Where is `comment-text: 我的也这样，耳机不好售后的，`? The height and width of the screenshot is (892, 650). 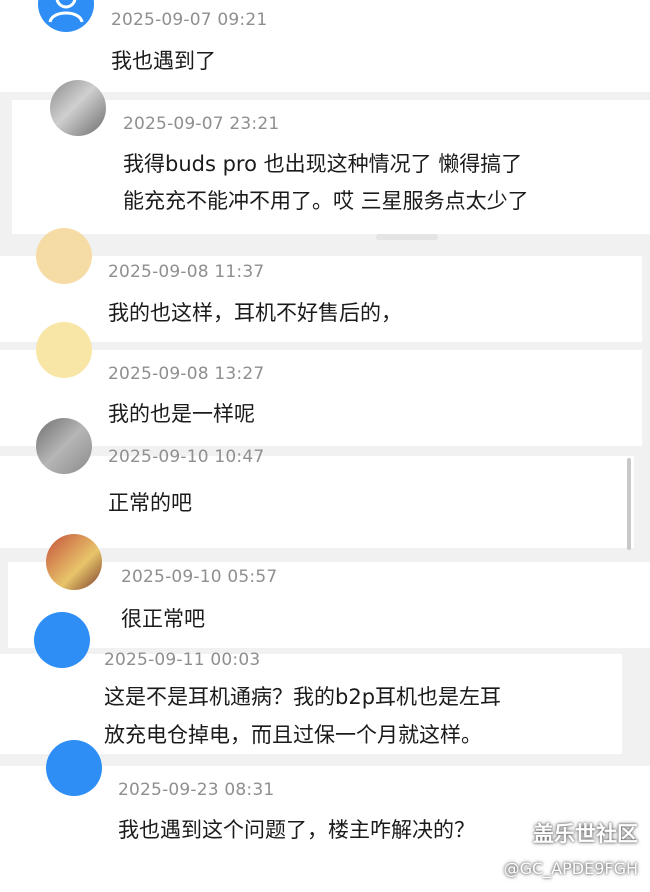 comment-text: 我的也这样，耳机不好售后的， is located at coordinates (255, 313).